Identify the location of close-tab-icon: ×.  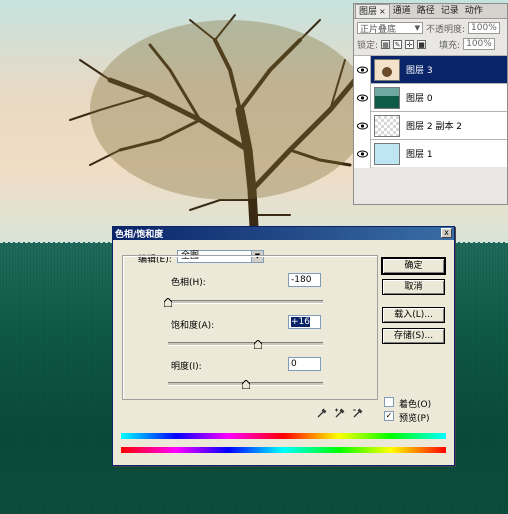
(382, 11).